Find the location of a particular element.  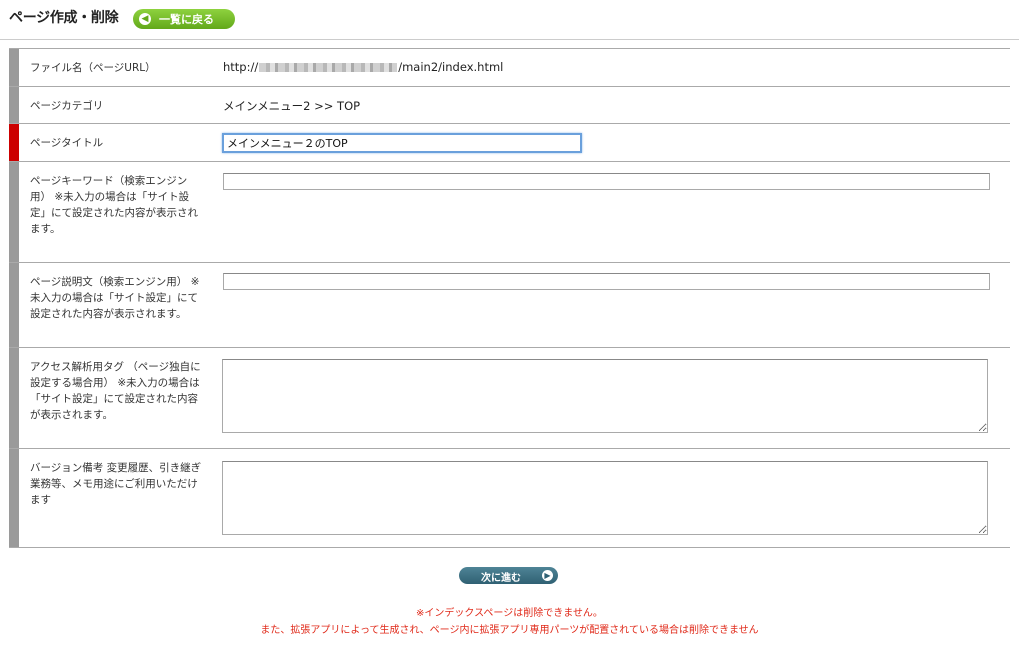

next-button: 次に進む ▶ is located at coordinates (508, 575).